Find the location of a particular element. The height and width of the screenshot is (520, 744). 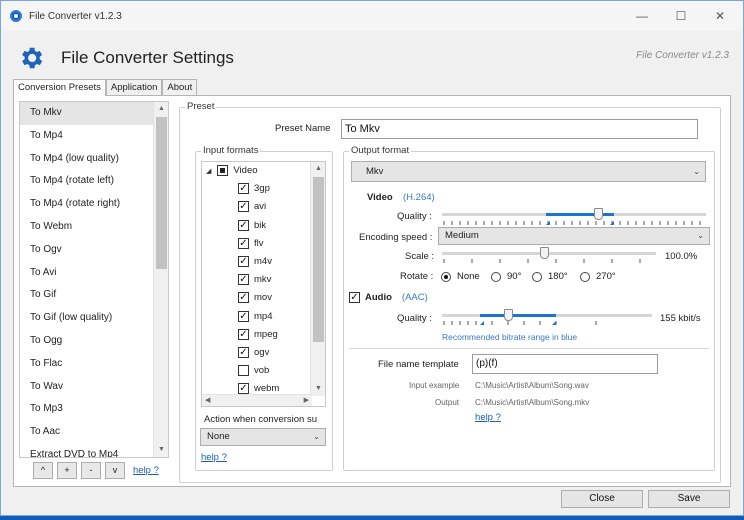

output-format-label: Output format is located at coordinates (380, 150).